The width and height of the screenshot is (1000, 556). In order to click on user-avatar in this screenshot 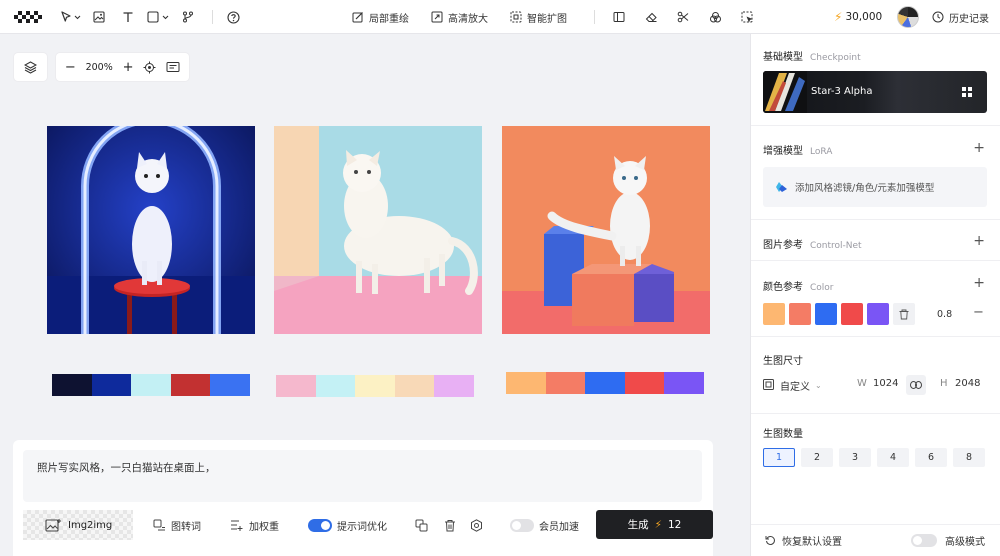, I will do `click(908, 17)`.